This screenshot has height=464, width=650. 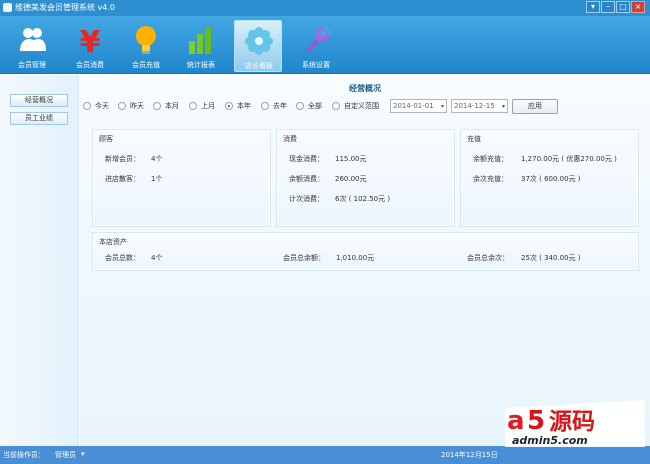 What do you see at coordinates (39, 118) in the screenshot?
I see `sidebar-item-staff-performance: 员工业绩` at bounding box center [39, 118].